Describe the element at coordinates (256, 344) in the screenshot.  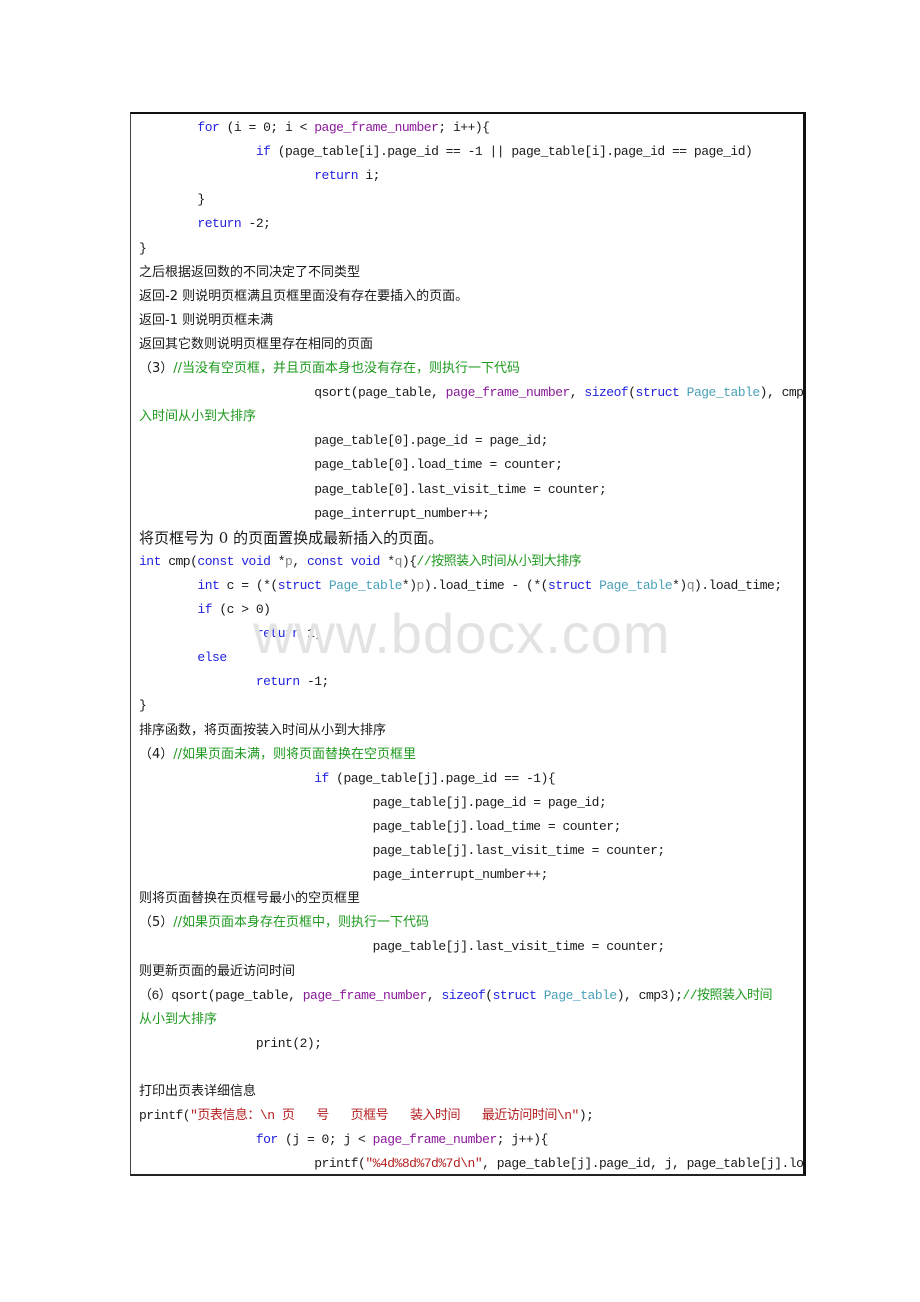
I see `text-token: 返回其它数则说明页框里存在相同的页面` at that location.